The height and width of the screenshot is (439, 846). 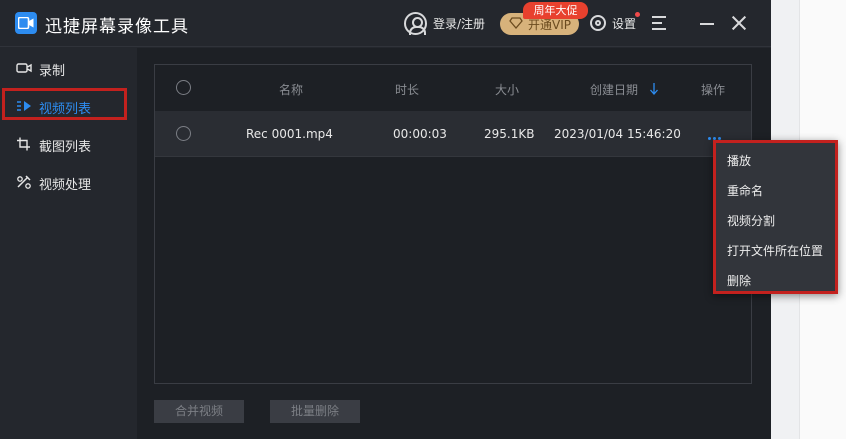 I want to click on column-header-created-date: 创建日期, so click(x=614, y=89).